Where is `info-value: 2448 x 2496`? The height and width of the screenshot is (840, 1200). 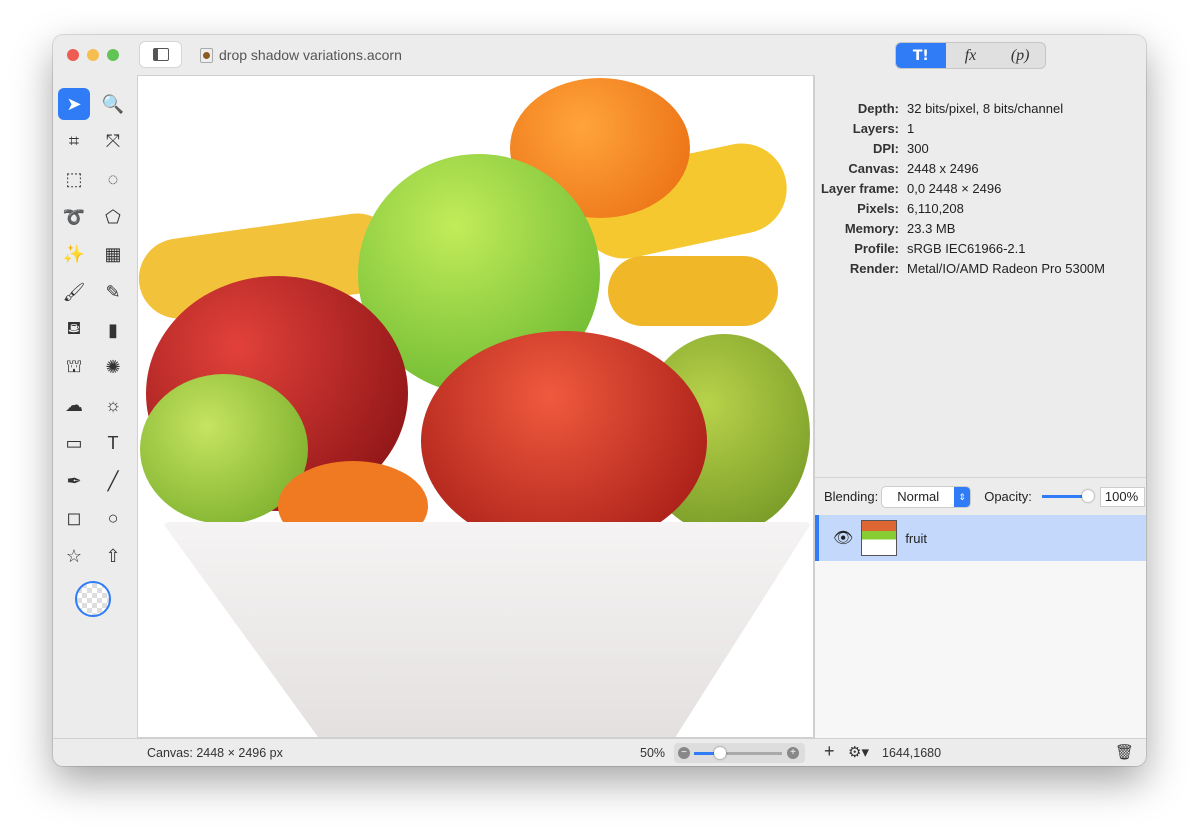
info-value: 2448 x 2496 is located at coordinates (943, 168).